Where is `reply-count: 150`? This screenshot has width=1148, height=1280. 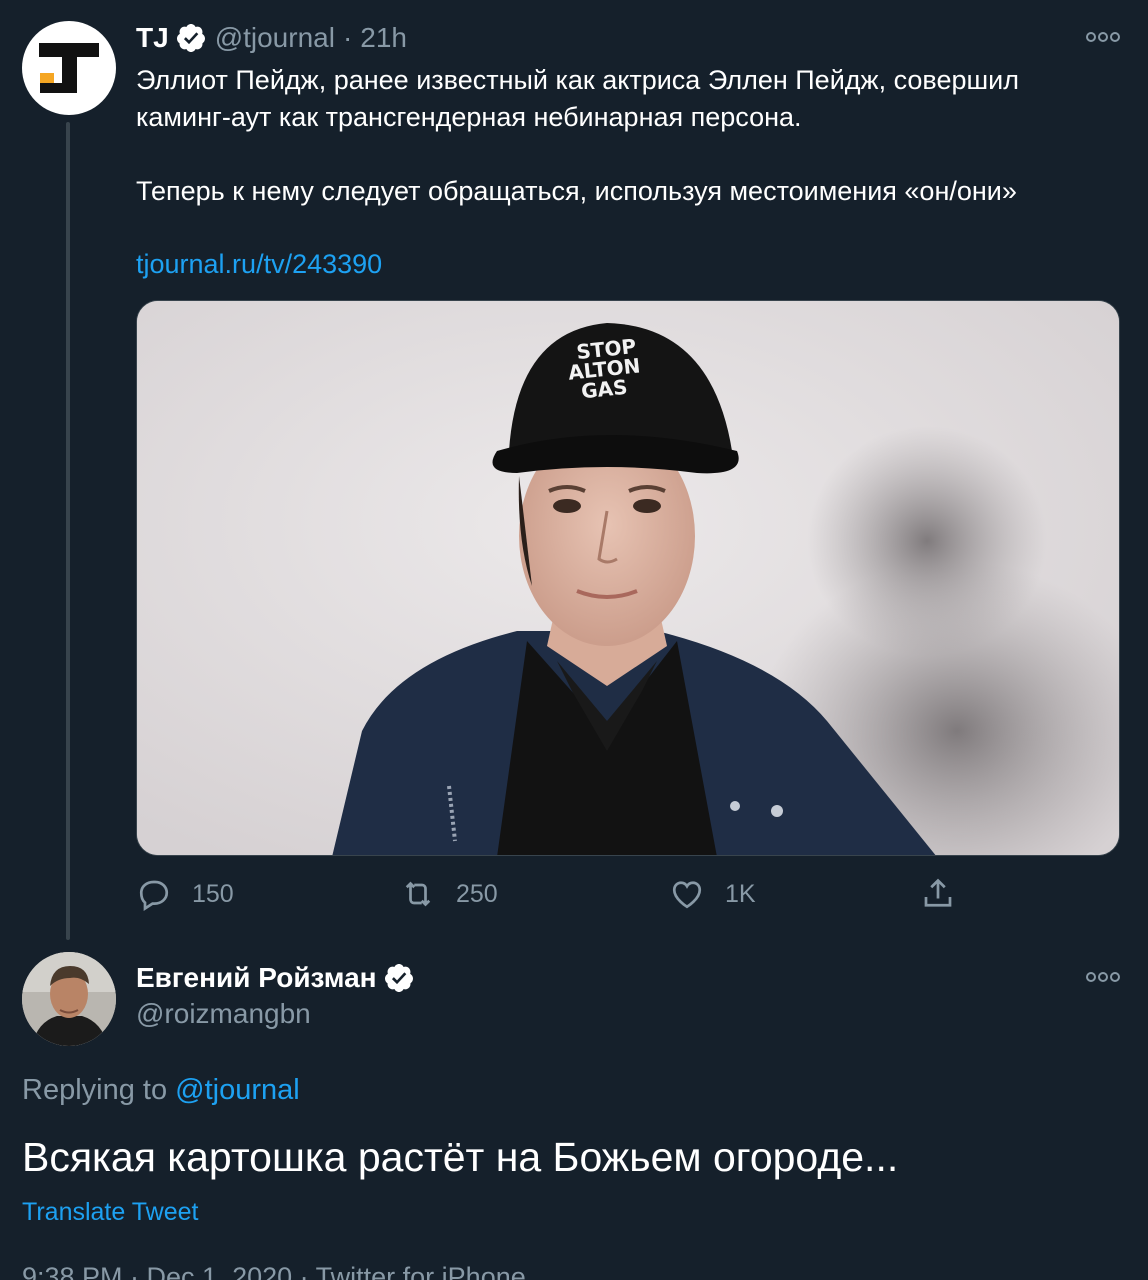 reply-count: 150 is located at coordinates (213, 893).